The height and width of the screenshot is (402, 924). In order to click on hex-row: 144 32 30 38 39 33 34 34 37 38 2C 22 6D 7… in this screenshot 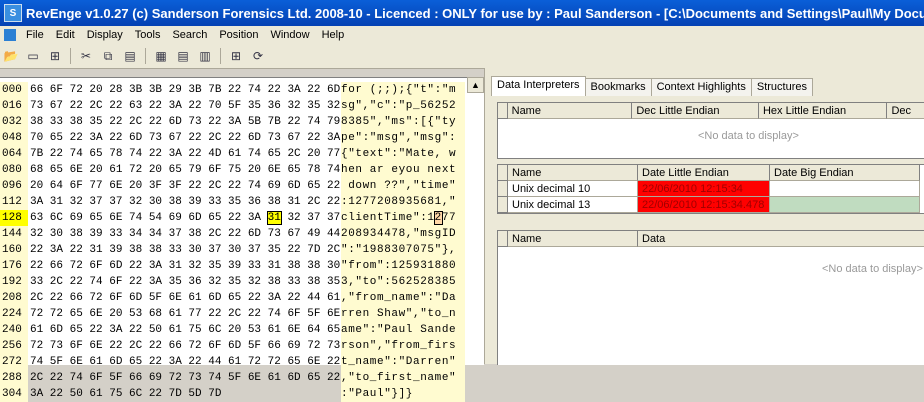, I will do `click(233, 234)`.